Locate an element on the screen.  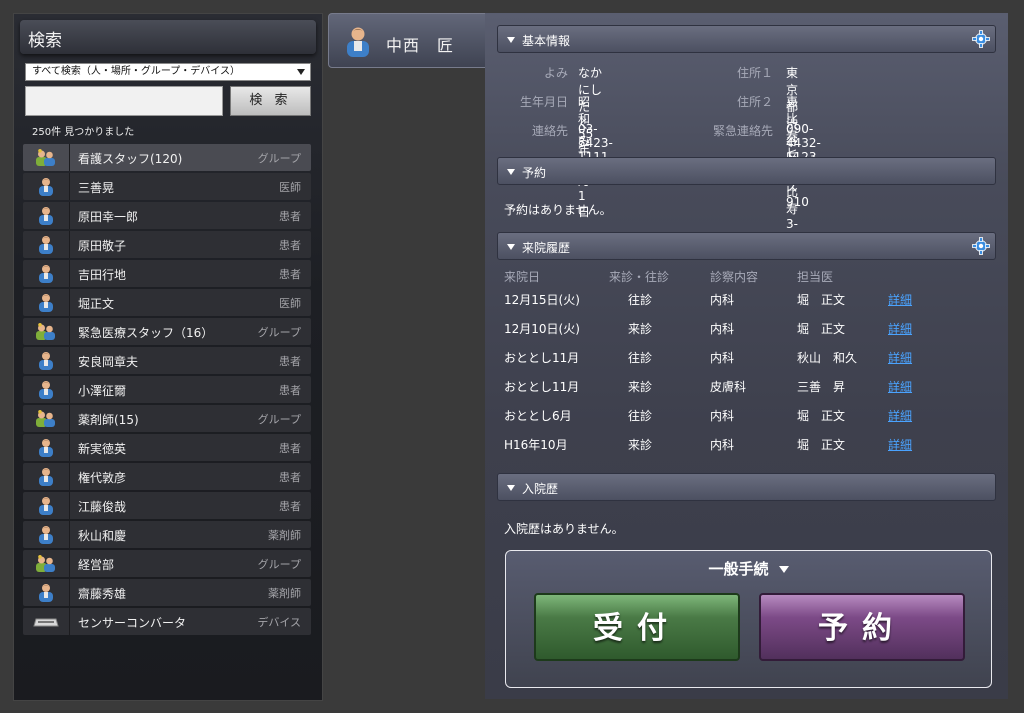
result-name: 秋山和慶 is located at coordinates (102, 536).